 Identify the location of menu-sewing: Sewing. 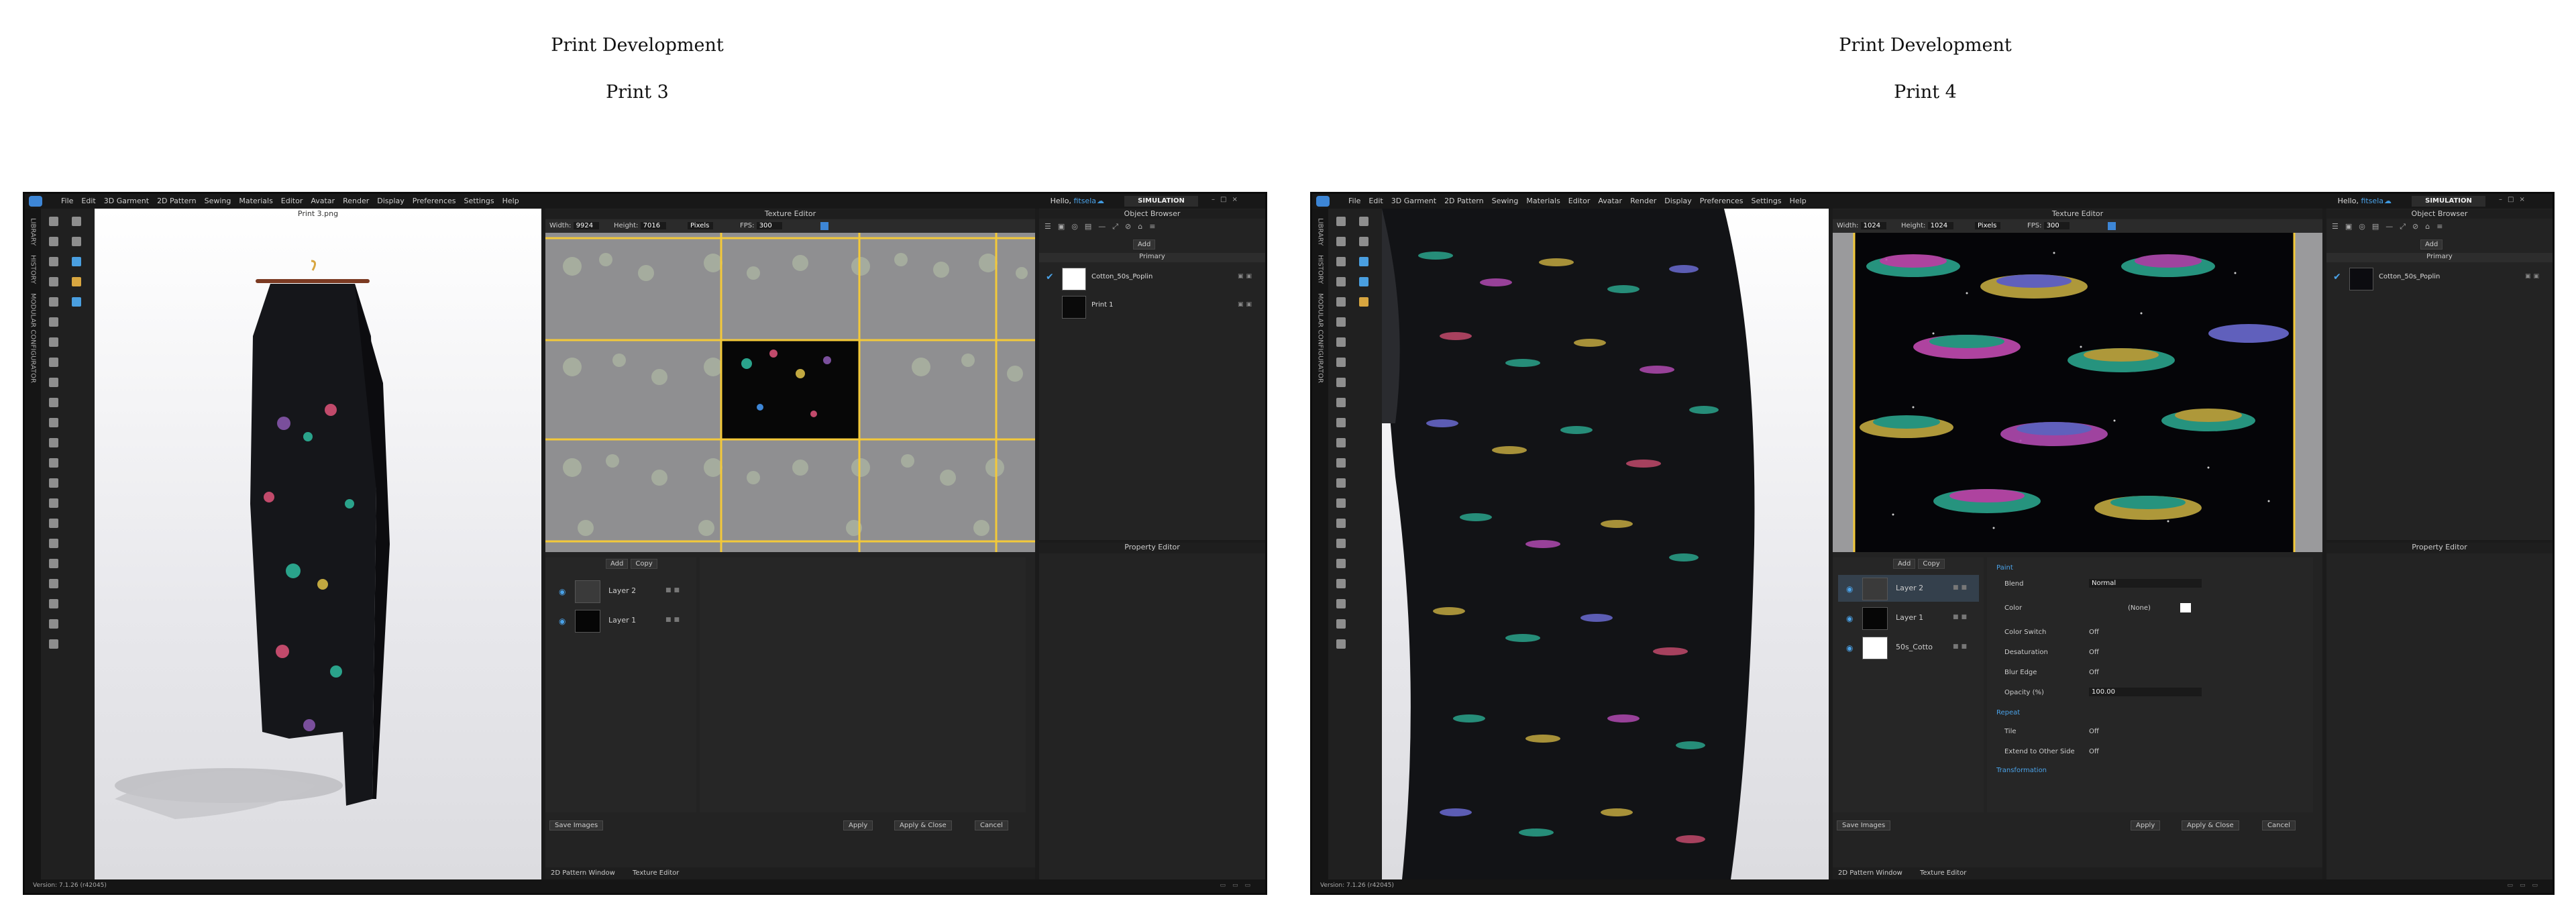
(218, 201).